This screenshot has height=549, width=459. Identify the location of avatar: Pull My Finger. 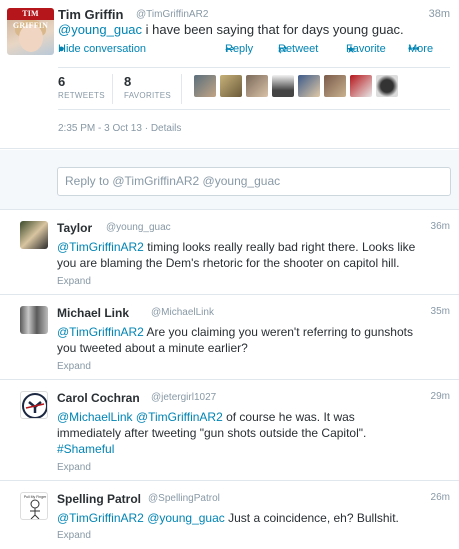
(34, 506).